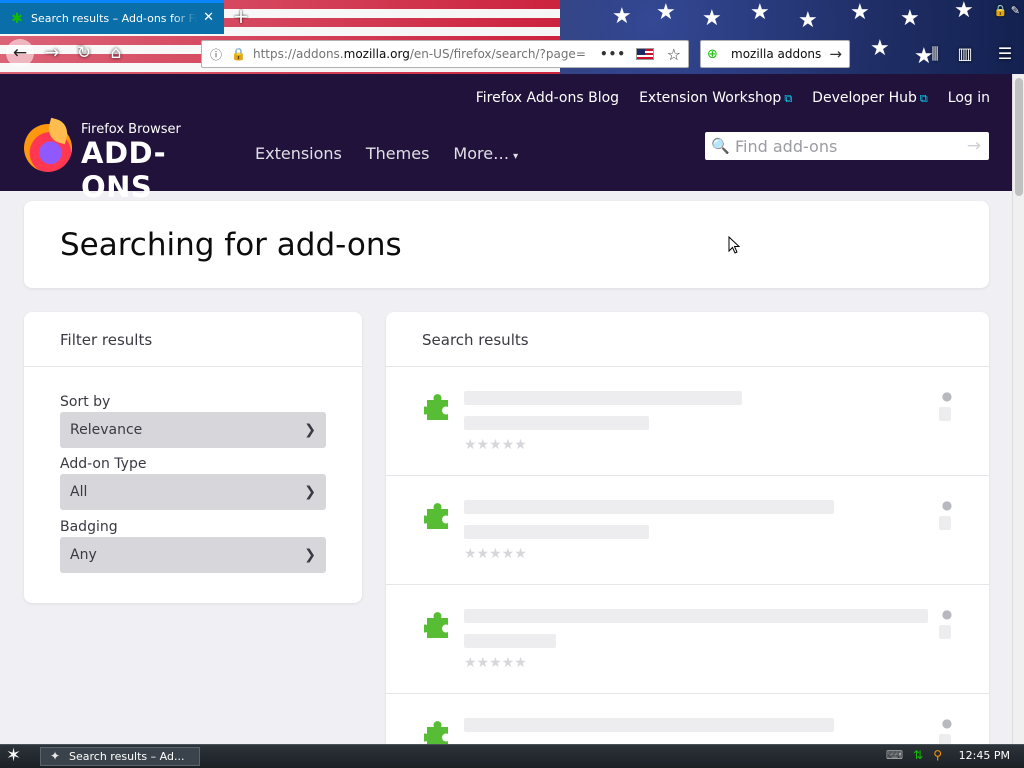  Describe the element at coordinates (1019, 137) in the screenshot. I see `scrollbar-thumb` at that location.